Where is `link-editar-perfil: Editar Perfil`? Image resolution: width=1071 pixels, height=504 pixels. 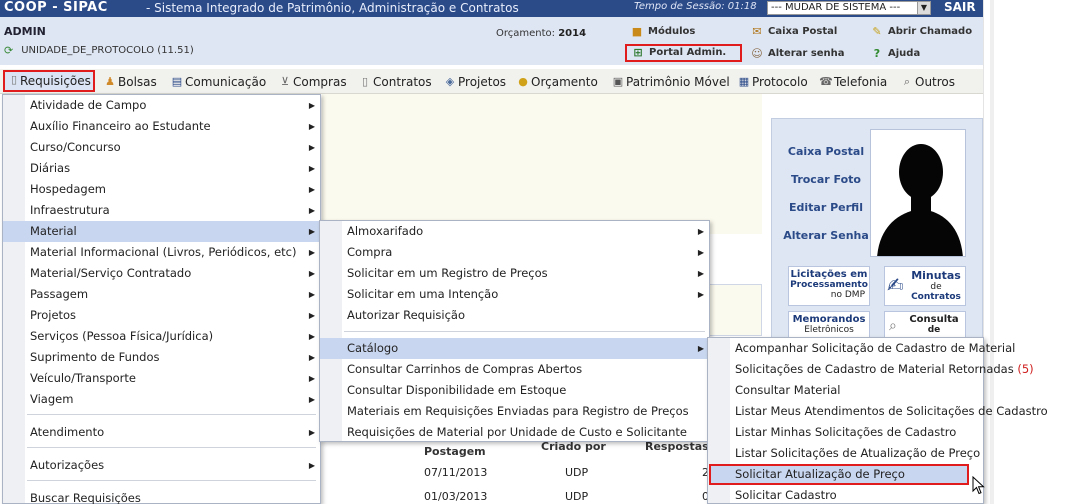 link-editar-perfil: Editar Perfil is located at coordinates (826, 207).